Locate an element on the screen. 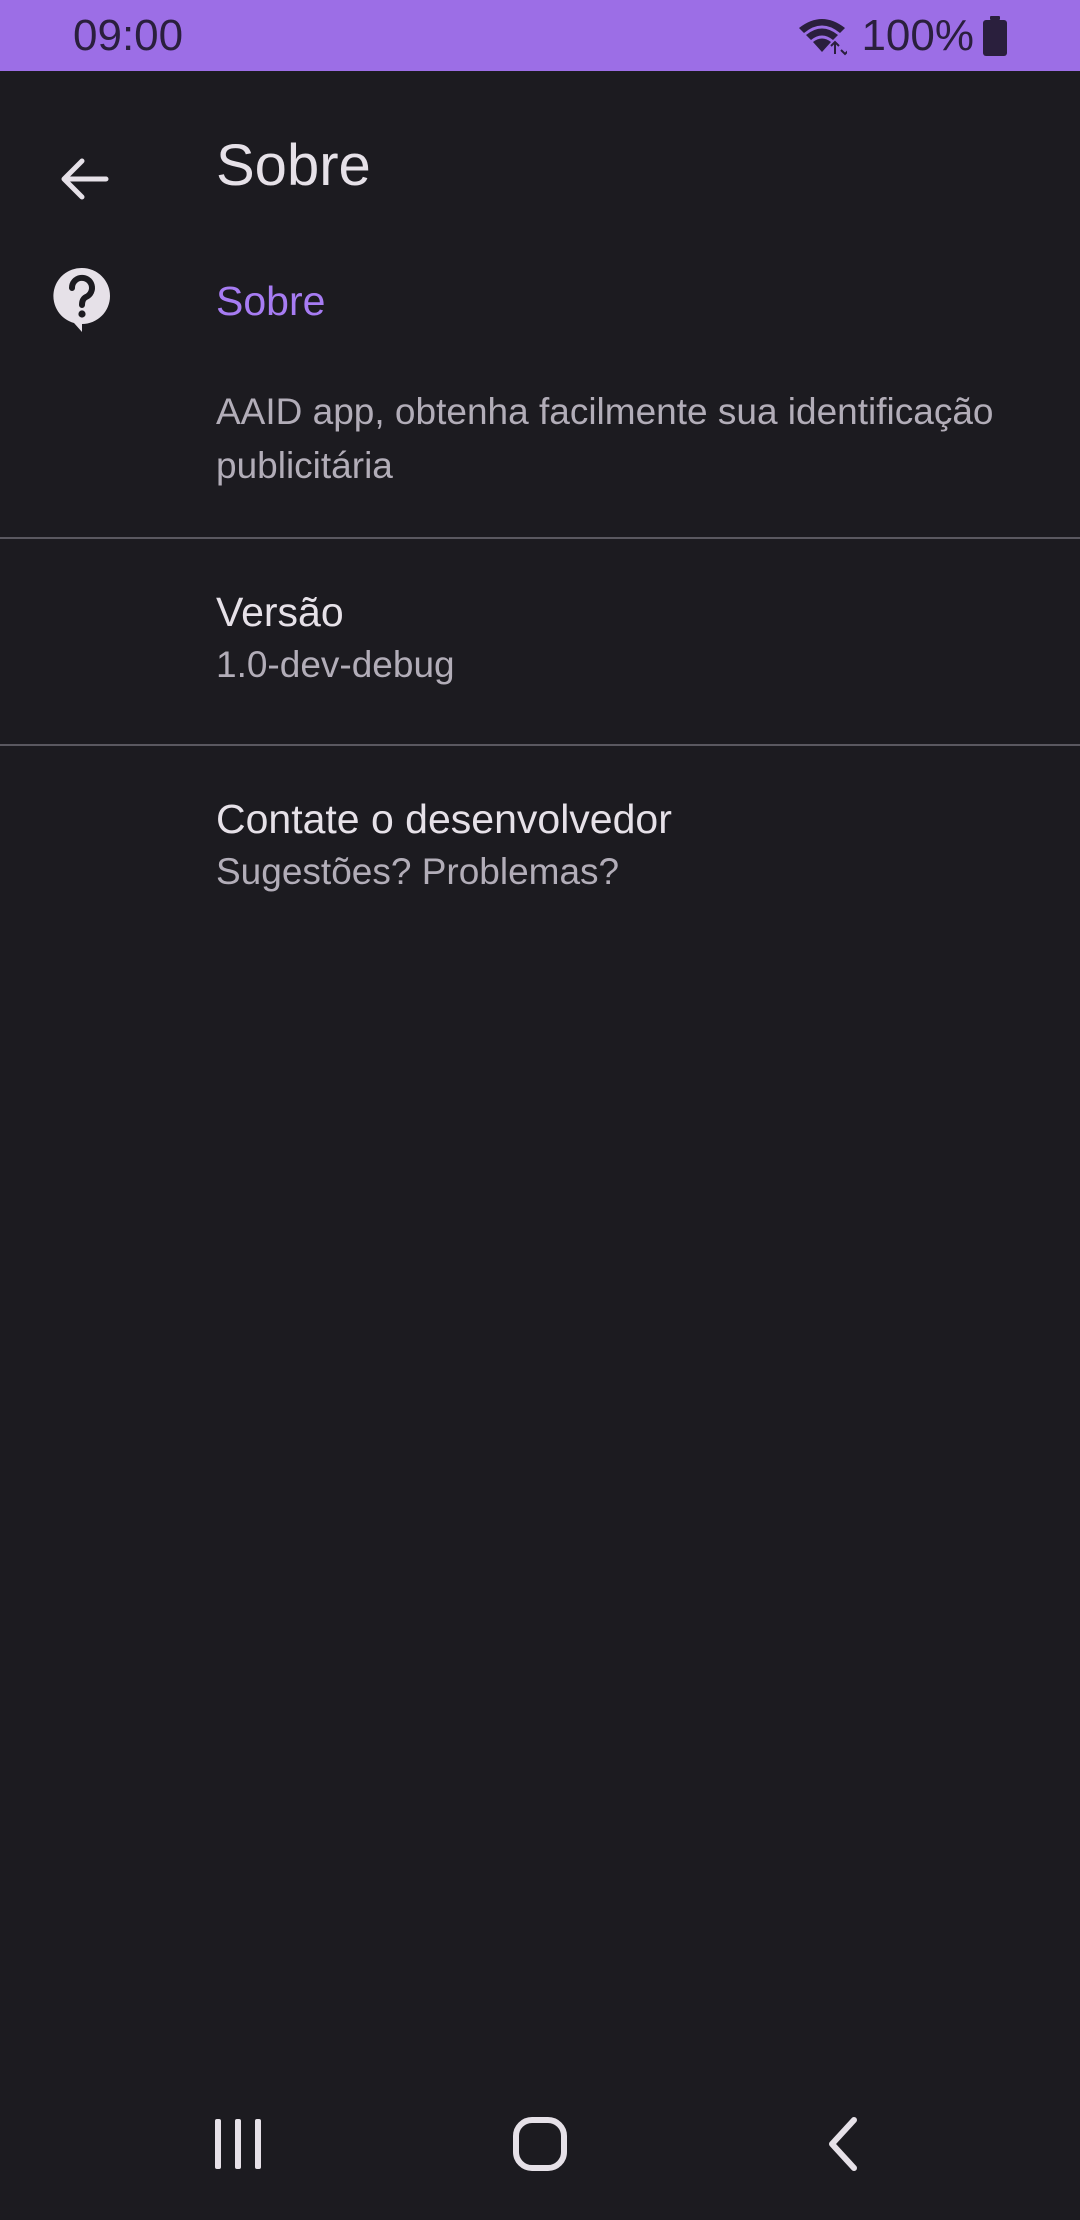 The height and width of the screenshot is (2220, 1080). home-icon is located at coordinates (540, 2144).